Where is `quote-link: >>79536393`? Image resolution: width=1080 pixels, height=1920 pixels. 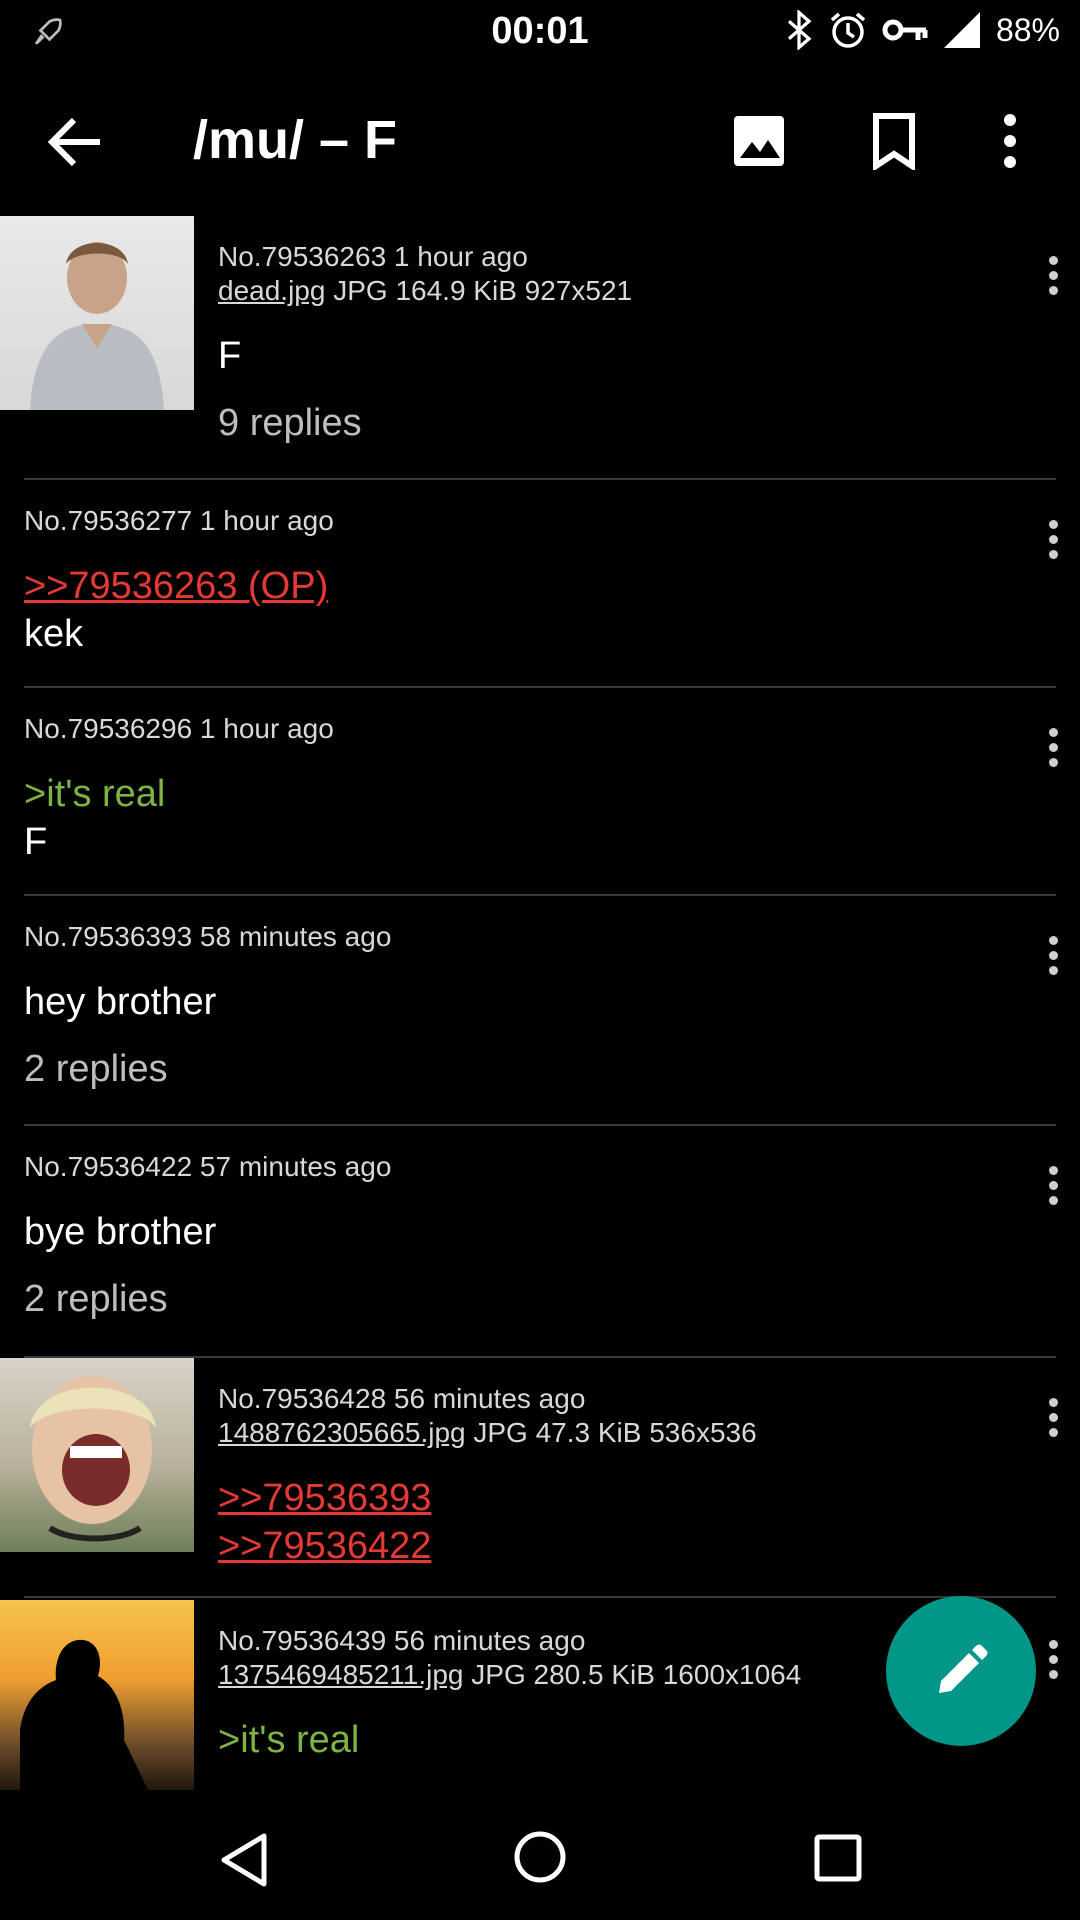
quote-link: >>79536393 is located at coordinates (608, 1498).